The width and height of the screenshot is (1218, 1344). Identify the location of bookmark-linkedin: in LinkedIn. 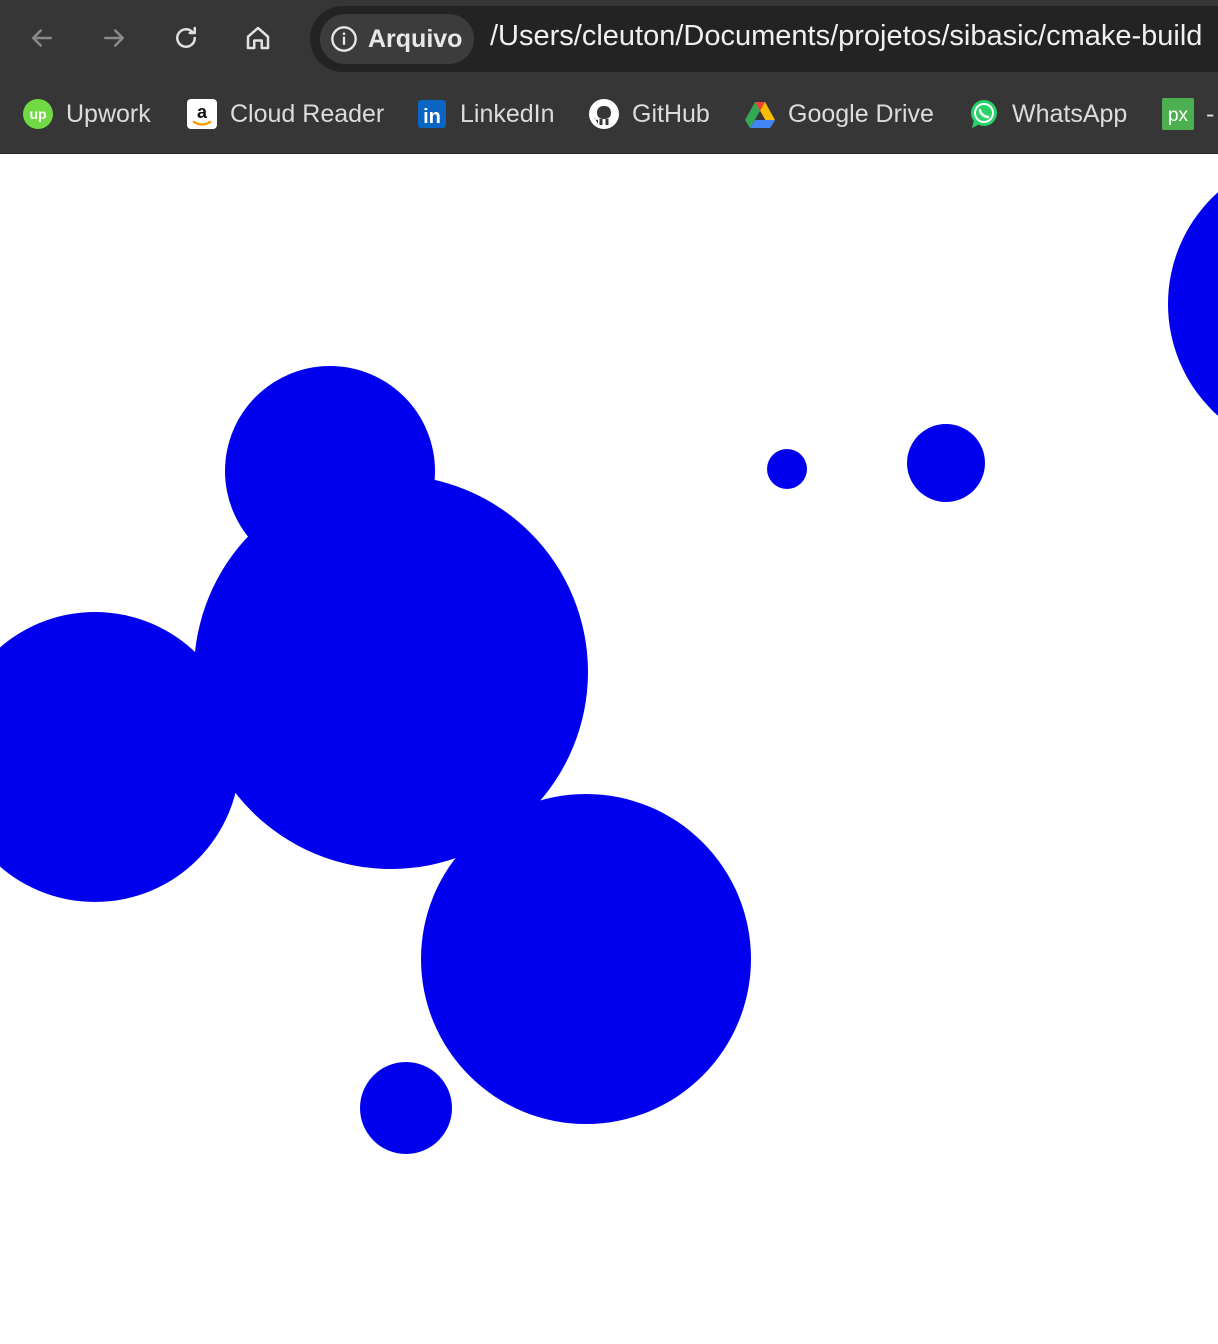
(485, 114).